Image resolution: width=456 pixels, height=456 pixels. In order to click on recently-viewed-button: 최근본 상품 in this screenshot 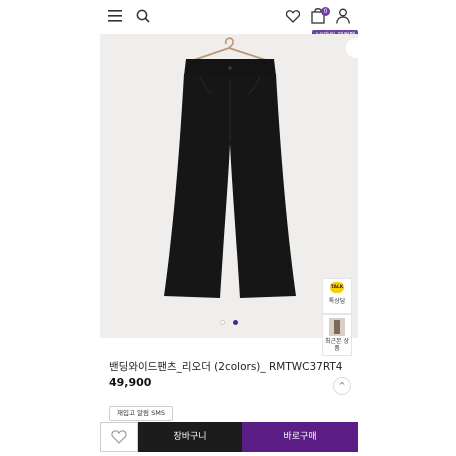, I will do `click(337, 335)`.